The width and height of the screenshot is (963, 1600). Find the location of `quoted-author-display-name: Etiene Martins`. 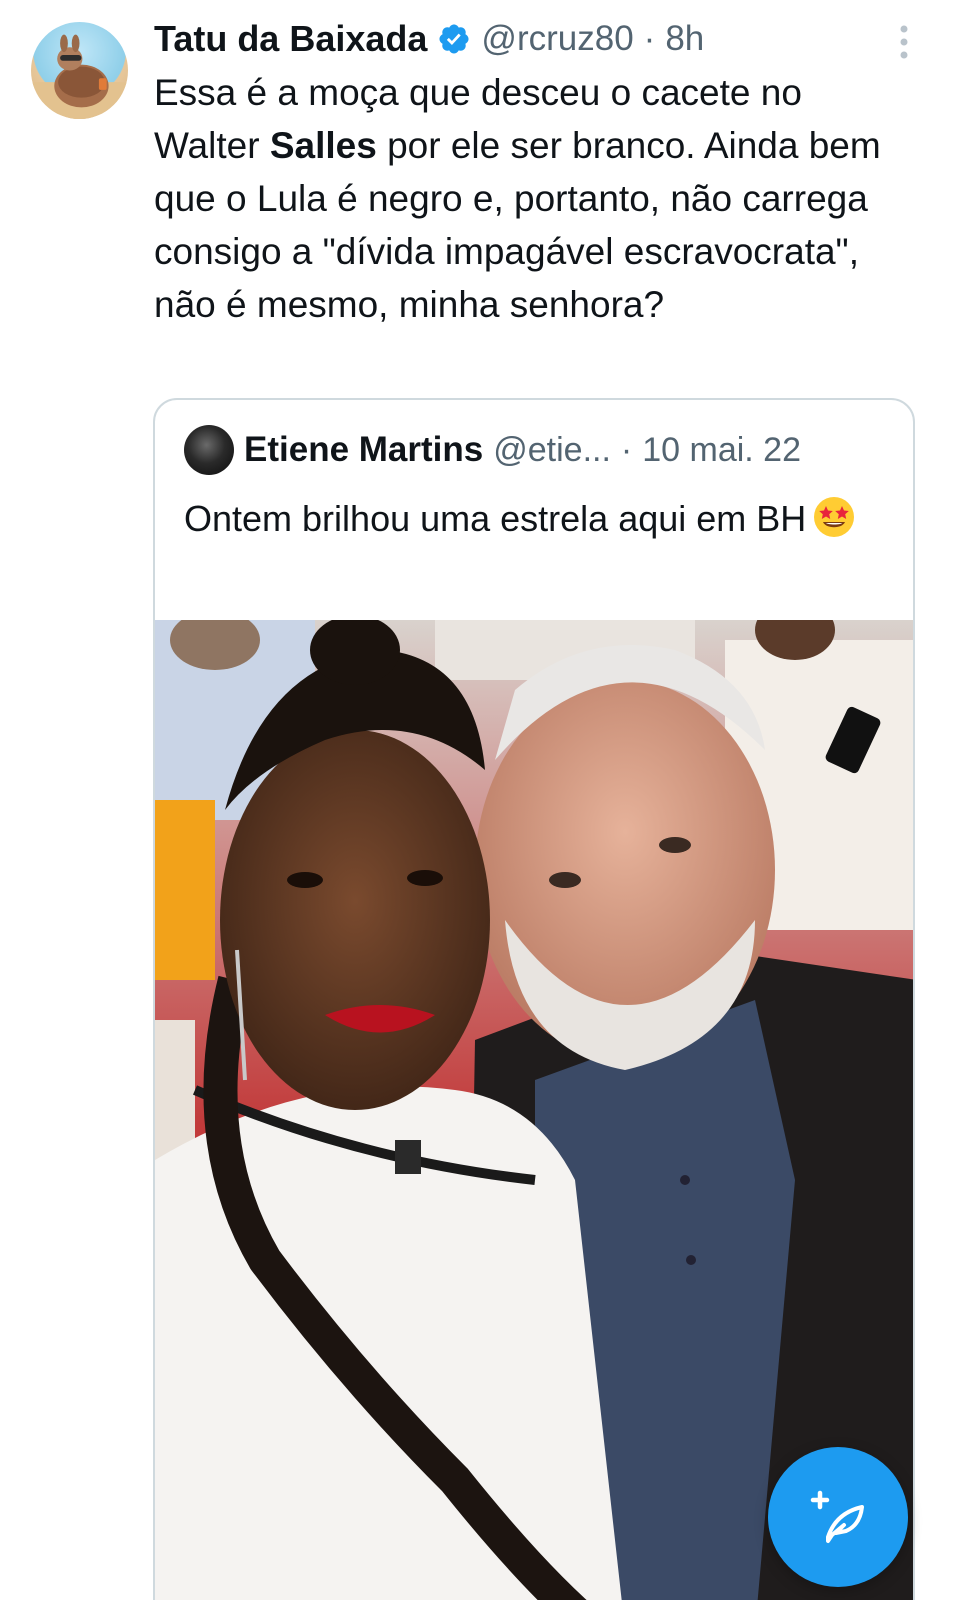

quoted-author-display-name: Etiene Martins is located at coordinates (363, 450).